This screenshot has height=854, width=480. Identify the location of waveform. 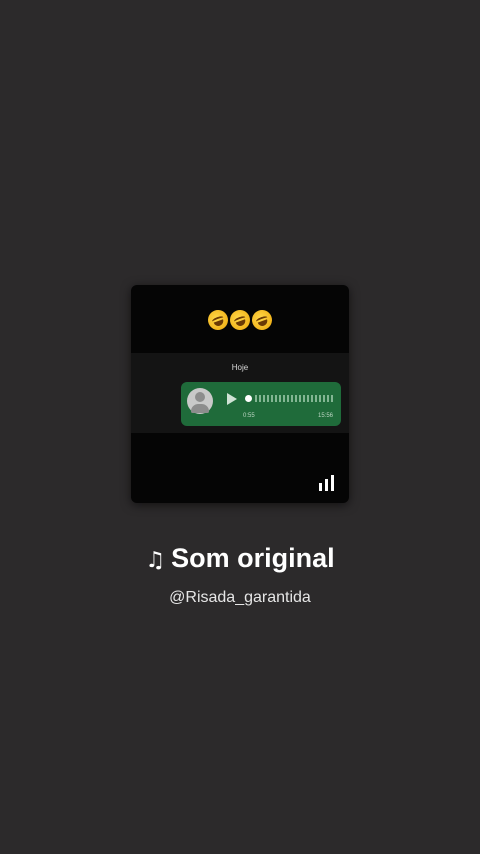
(294, 398).